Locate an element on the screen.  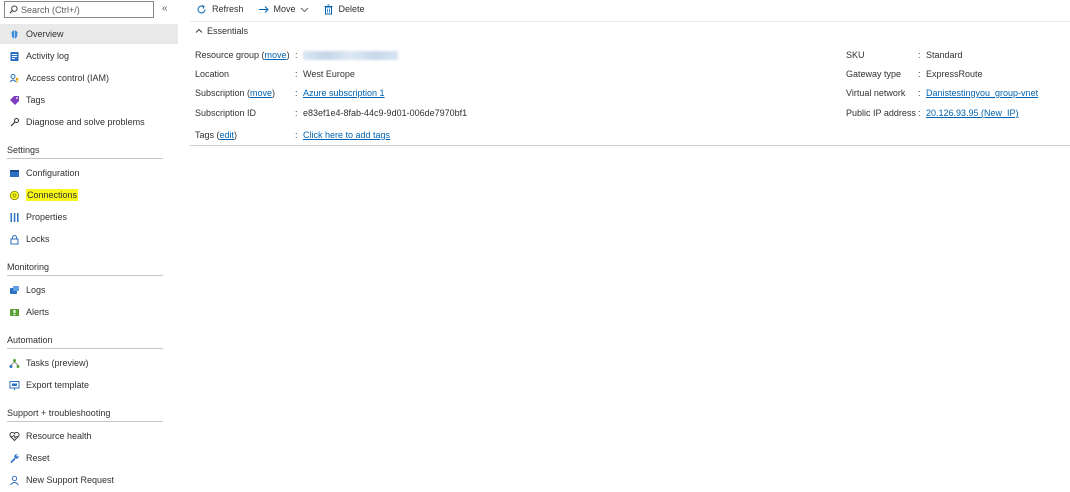
virtual-network-label: Virtual network is located at coordinates (876, 93).